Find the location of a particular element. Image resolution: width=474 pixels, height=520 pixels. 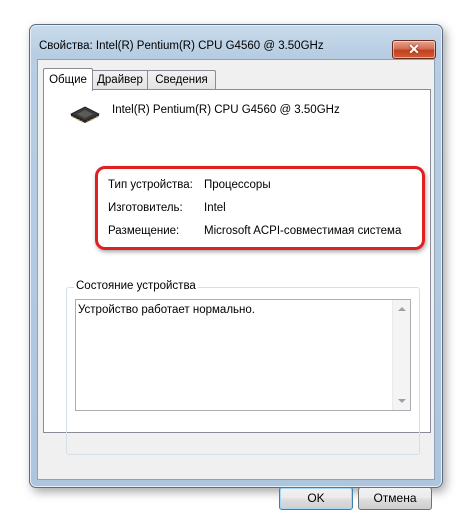

tab-general: Общие is located at coordinates (68, 79).